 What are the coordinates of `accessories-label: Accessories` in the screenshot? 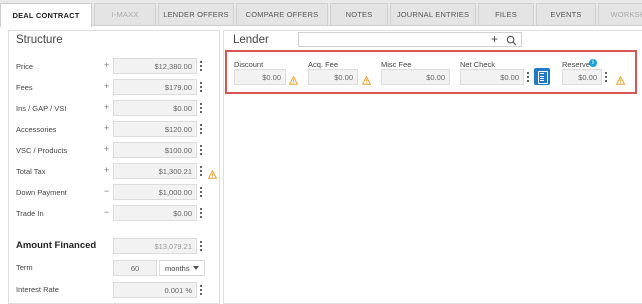 It's located at (36, 129).